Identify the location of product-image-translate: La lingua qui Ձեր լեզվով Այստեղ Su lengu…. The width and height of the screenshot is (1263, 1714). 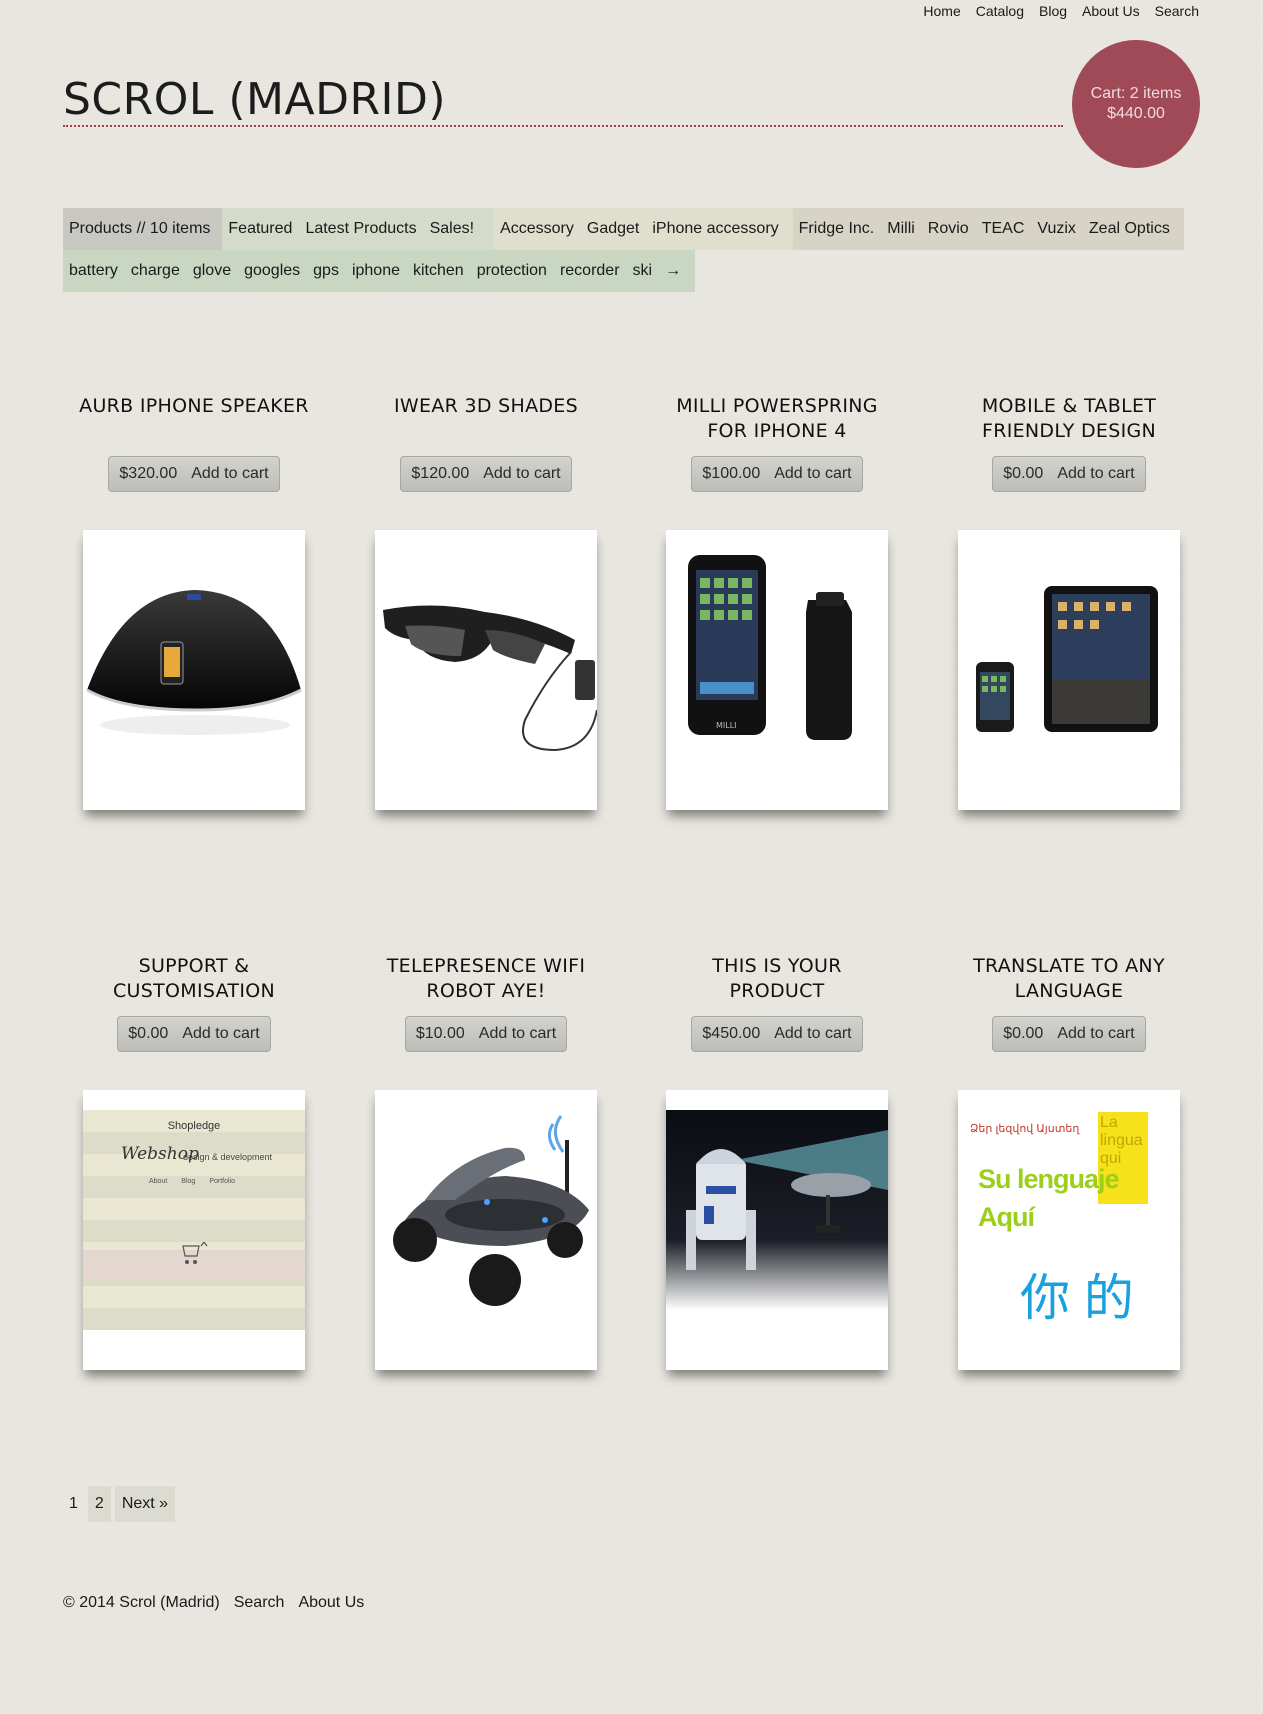
(1069, 1230).